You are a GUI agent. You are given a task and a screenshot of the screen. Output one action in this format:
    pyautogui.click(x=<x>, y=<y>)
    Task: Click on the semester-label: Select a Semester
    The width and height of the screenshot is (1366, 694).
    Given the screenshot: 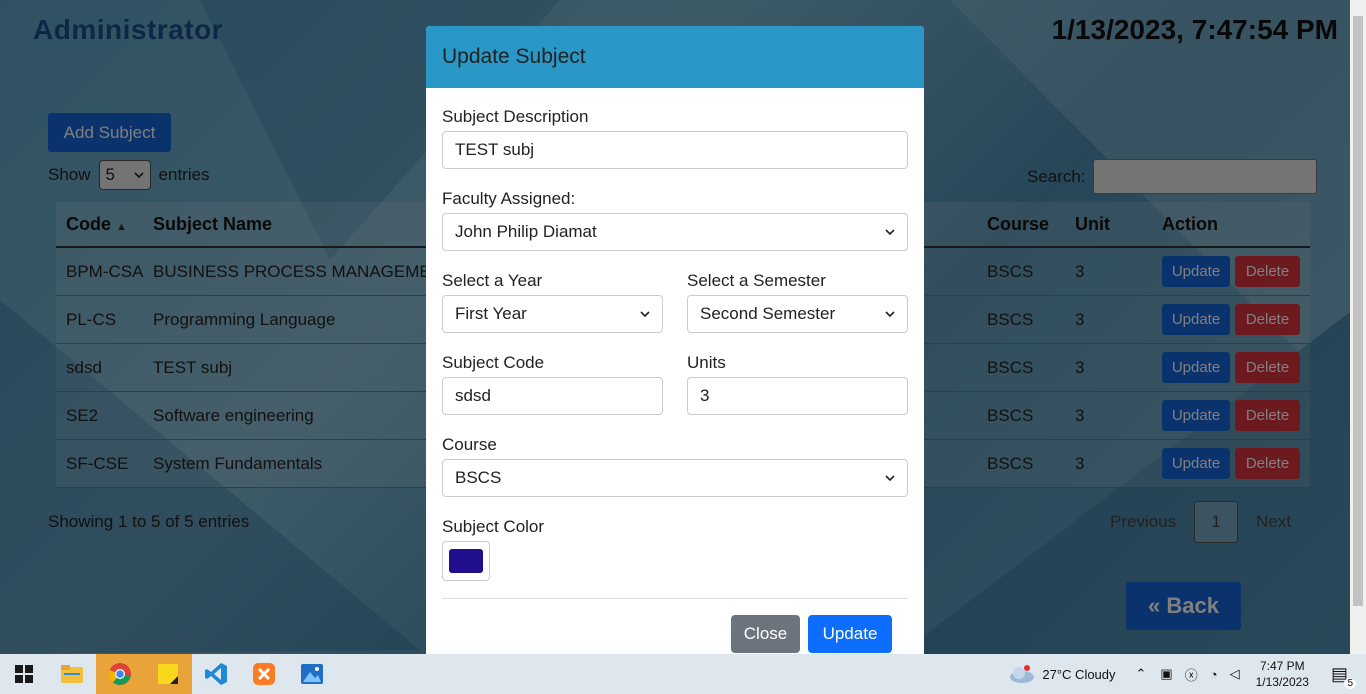 What is the action you would take?
    pyautogui.click(x=756, y=280)
    